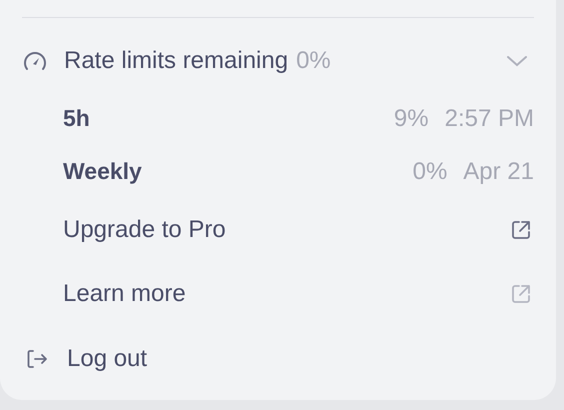  I want to click on limit-label: Weekly, so click(102, 171).